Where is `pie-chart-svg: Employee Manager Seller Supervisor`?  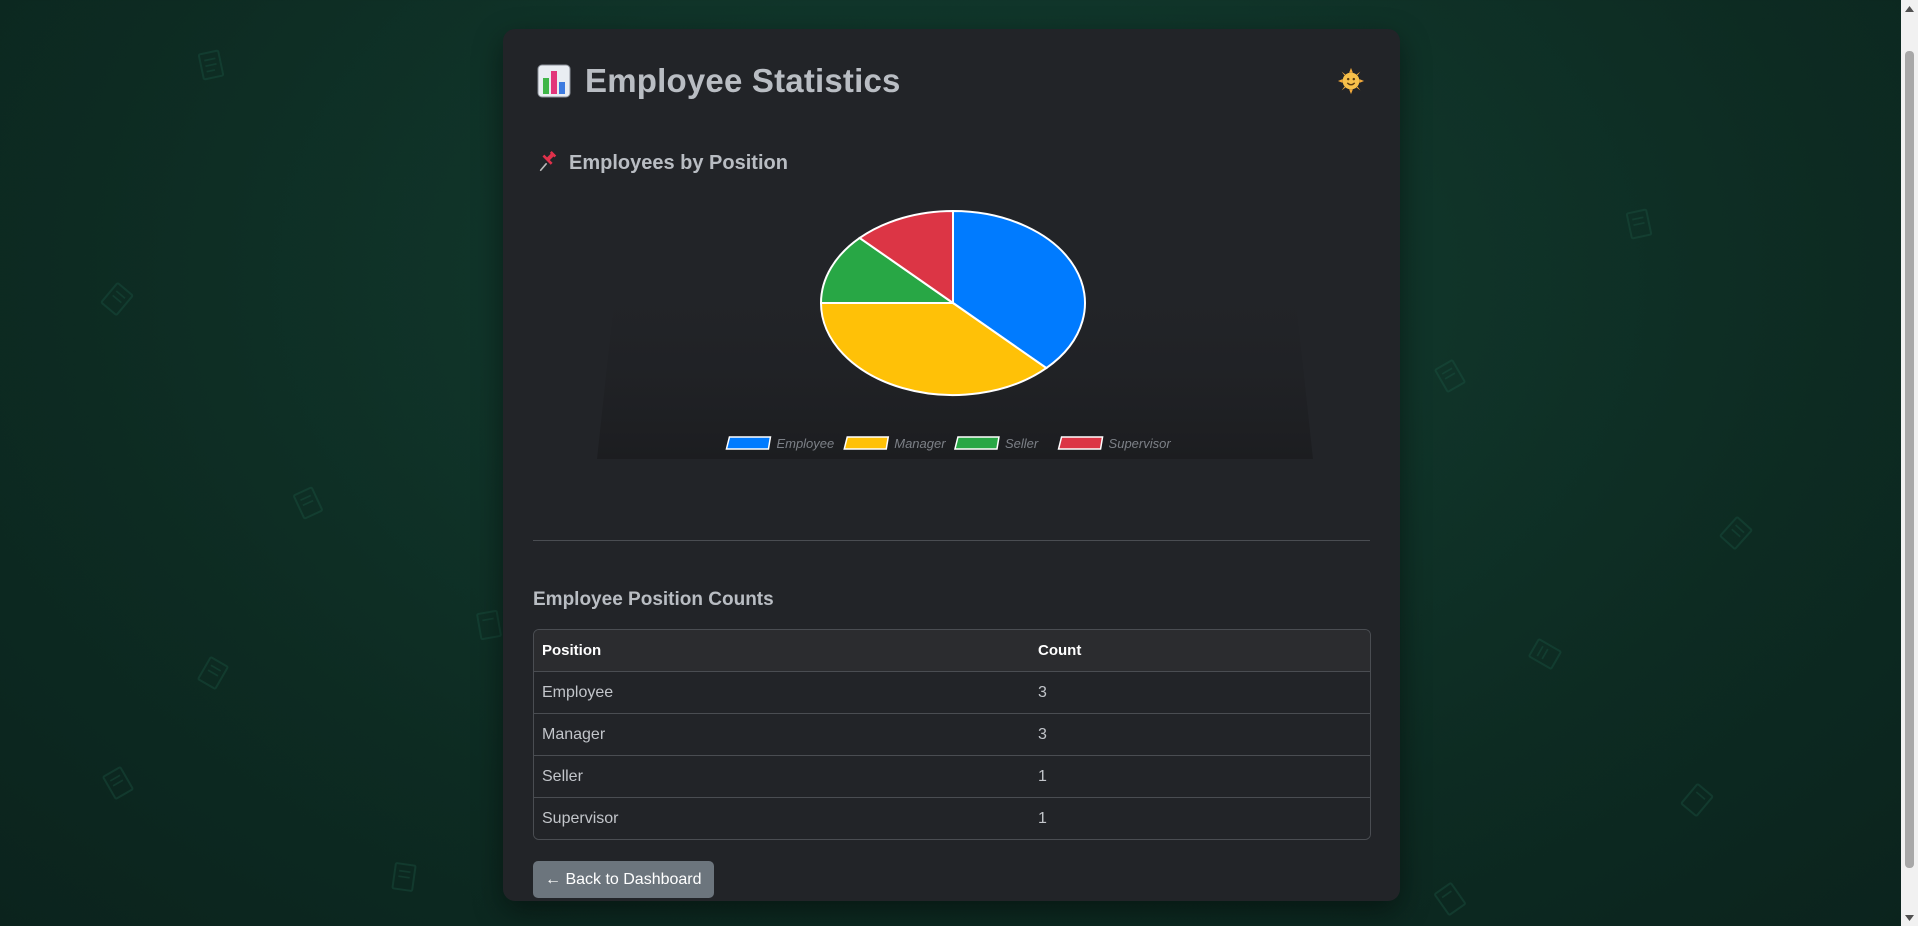
pie-chart-svg: Employee Manager Seller Supervisor is located at coordinates (955, 334).